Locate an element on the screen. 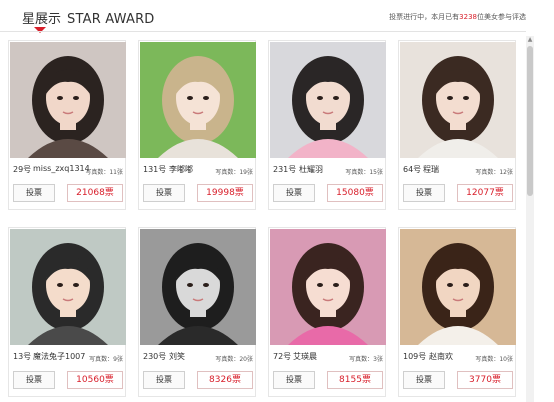 The width and height of the screenshot is (554, 402). card-actions: 投票 8155票 is located at coordinates (328, 380).